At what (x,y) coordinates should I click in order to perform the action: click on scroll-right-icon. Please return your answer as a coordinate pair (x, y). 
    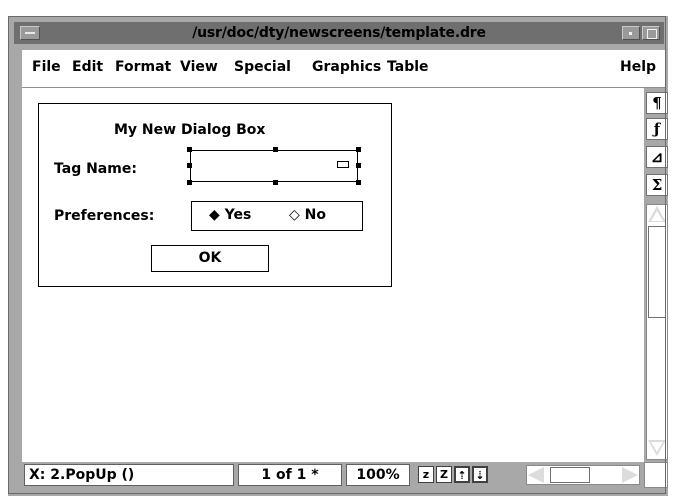
    Looking at the image, I should click on (630, 475).